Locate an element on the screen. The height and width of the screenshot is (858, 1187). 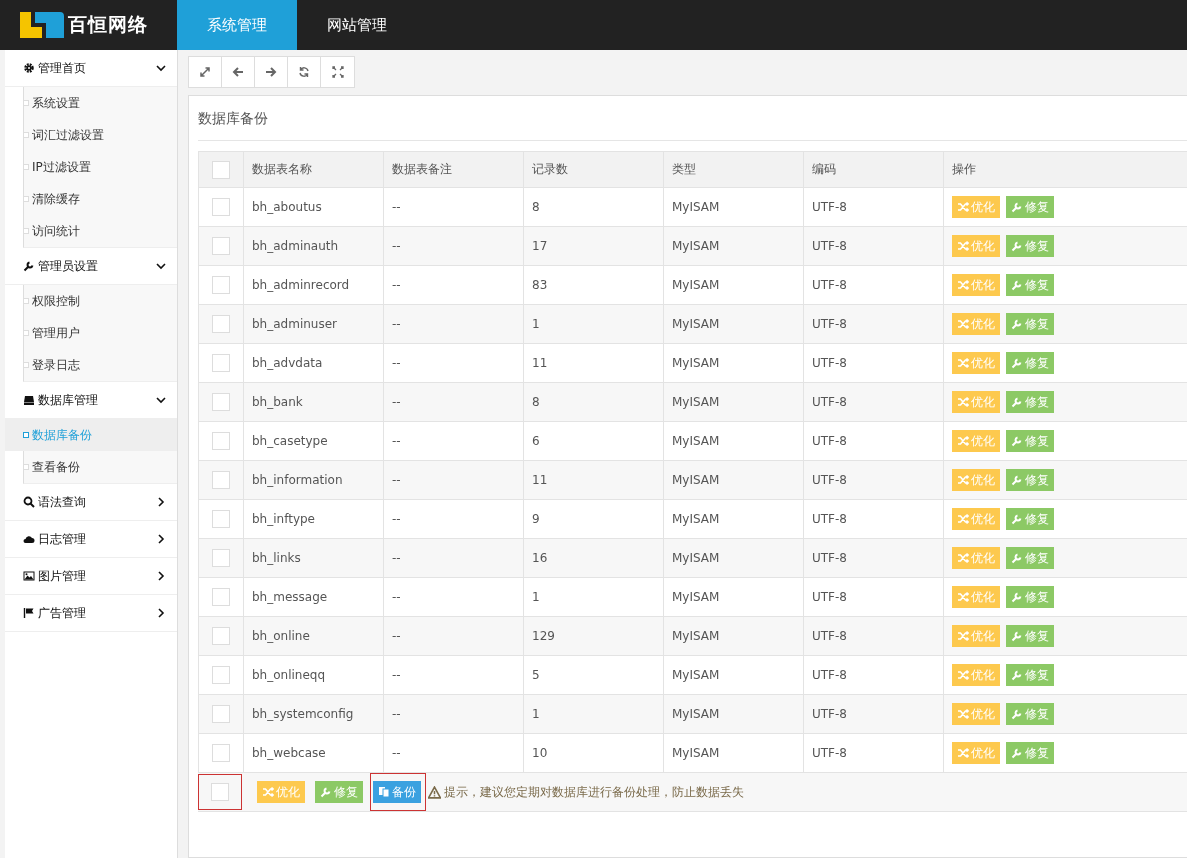
hard-drive-icon is located at coordinates (29, 400).